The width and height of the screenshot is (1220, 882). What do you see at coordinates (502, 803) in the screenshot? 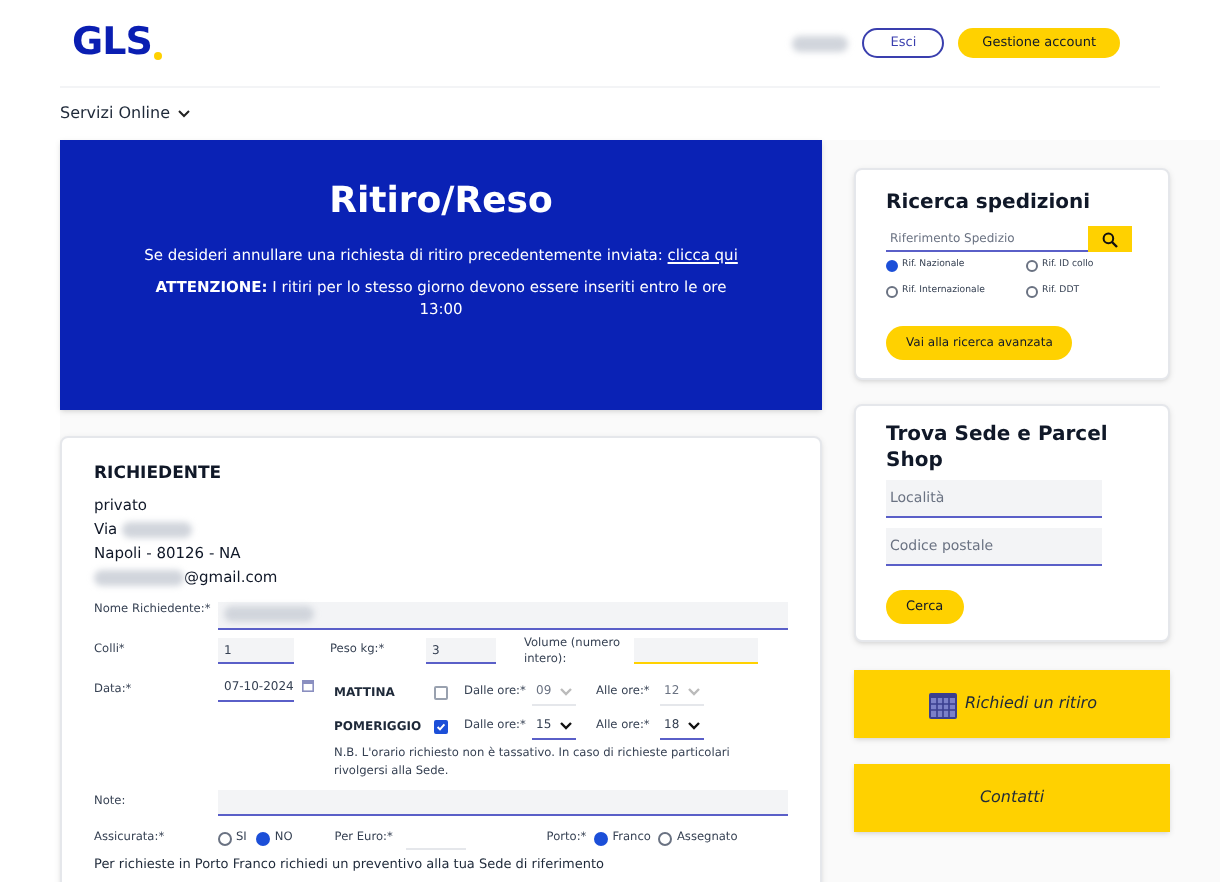
I see `notes-field` at bounding box center [502, 803].